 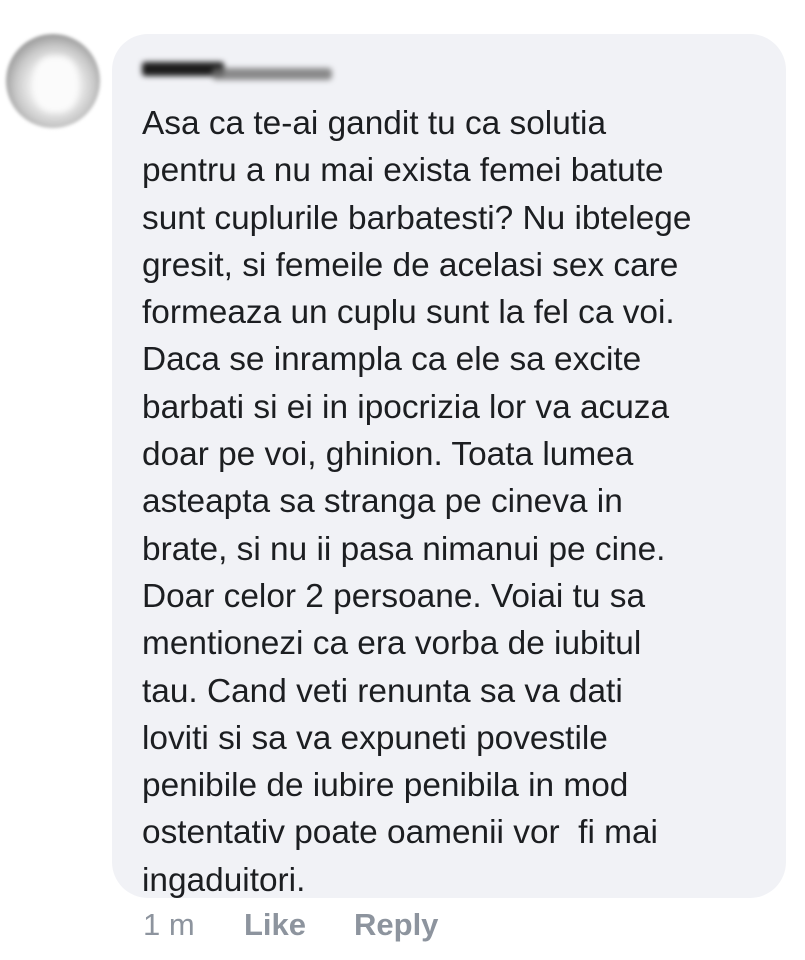 I want to click on comment-text-line: tau. Cand veti renunta sa va dati, so click(x=382, y=691).